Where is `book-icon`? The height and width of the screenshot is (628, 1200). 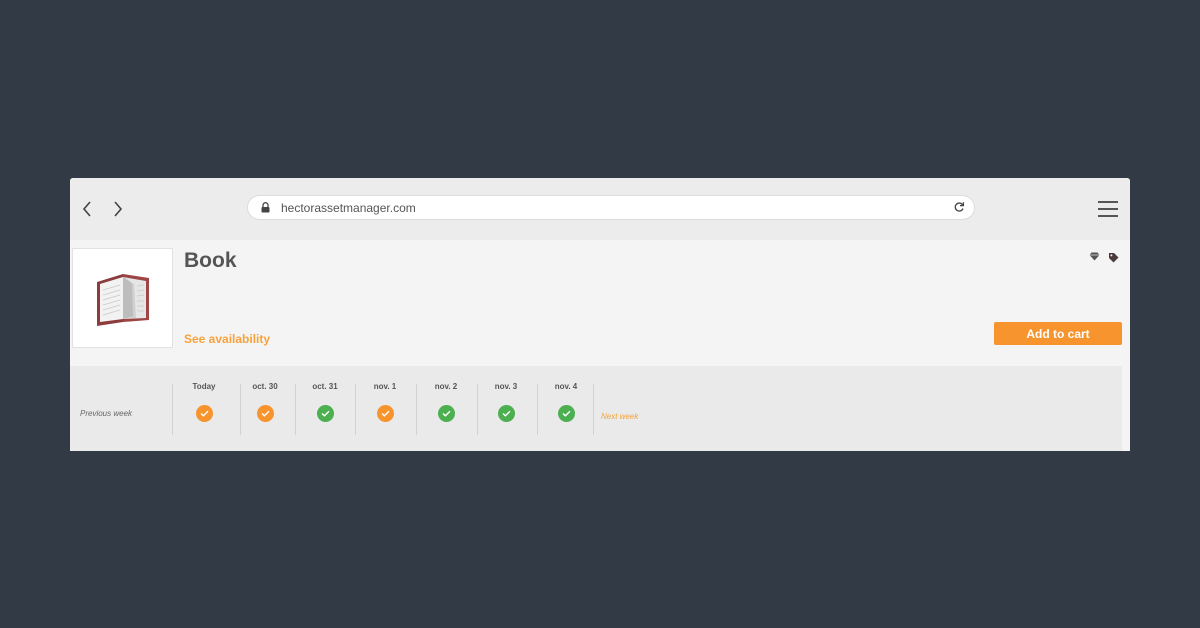
book-icon is located at coordinates (122, 300).